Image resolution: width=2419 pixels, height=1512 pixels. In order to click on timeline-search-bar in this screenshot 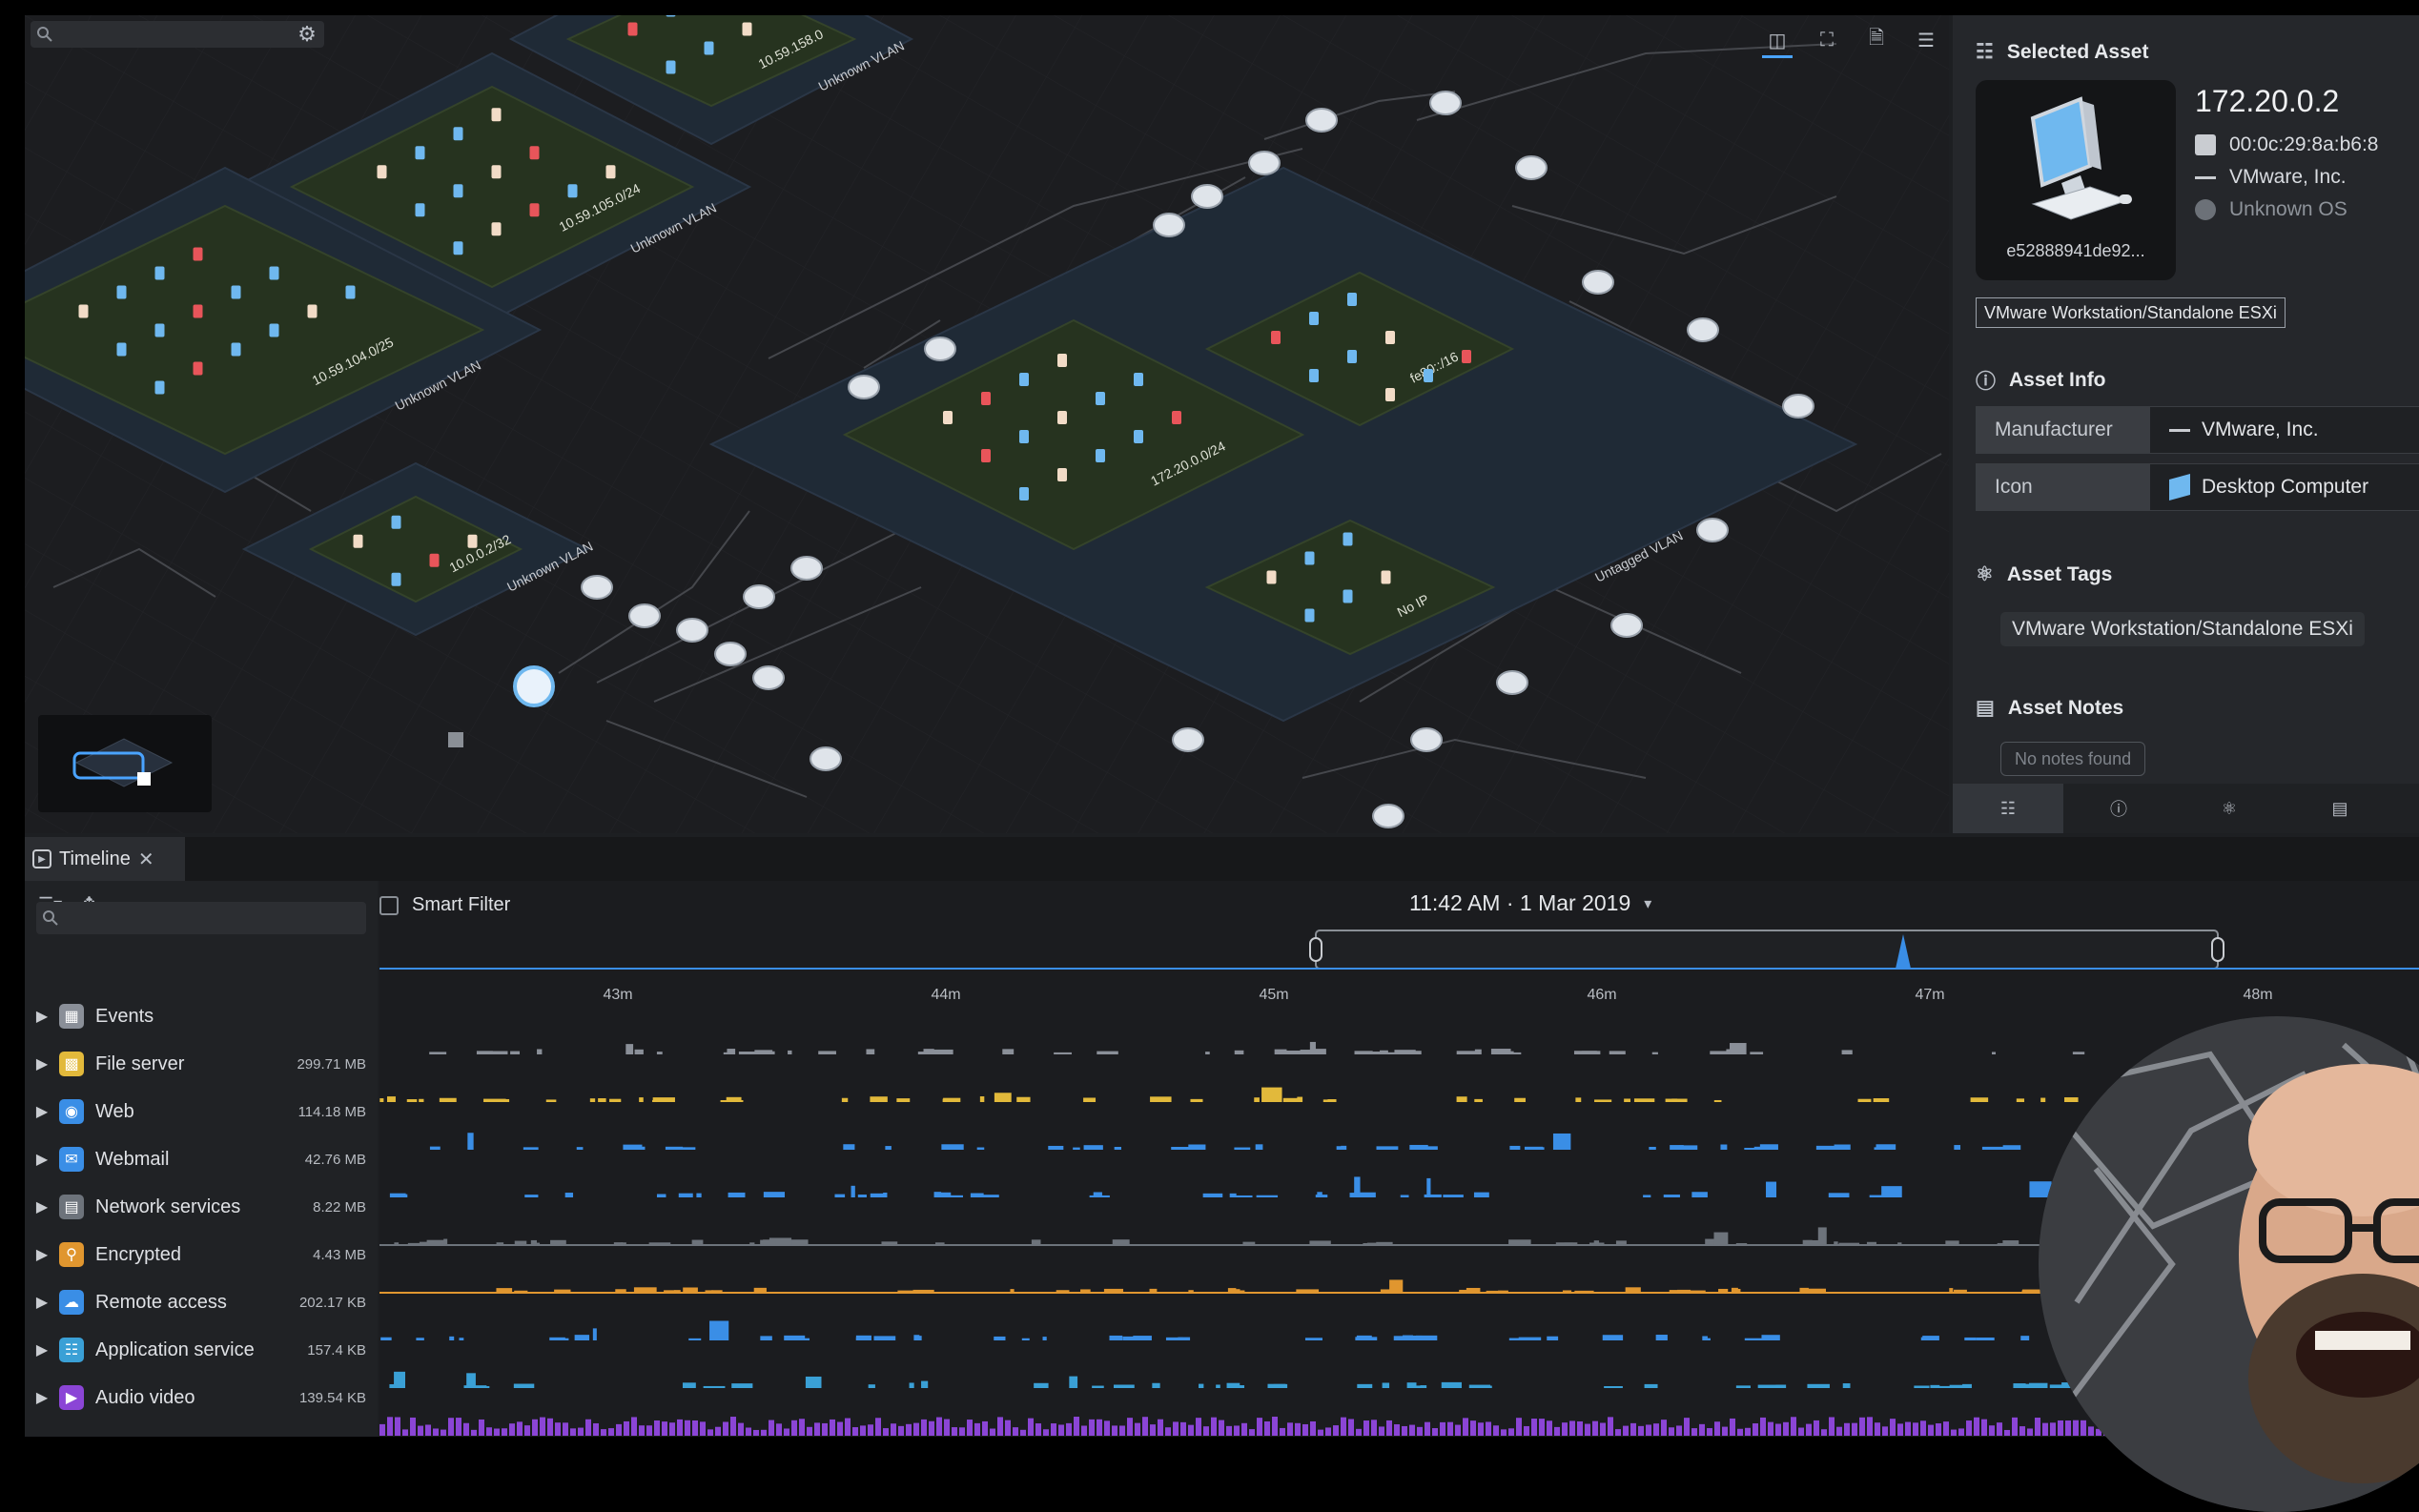, I will do `click(201, 918)`.